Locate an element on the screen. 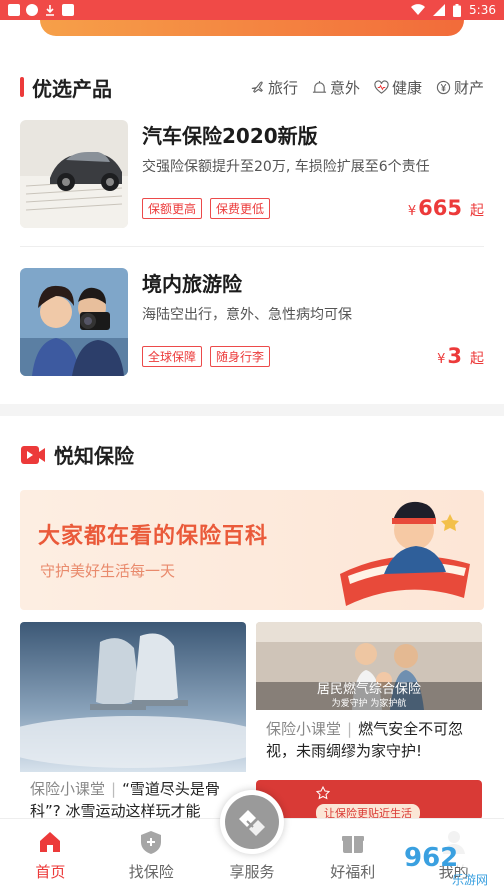  knowledge-section-header: 悦知保险 is located at coordinates (77, 454).